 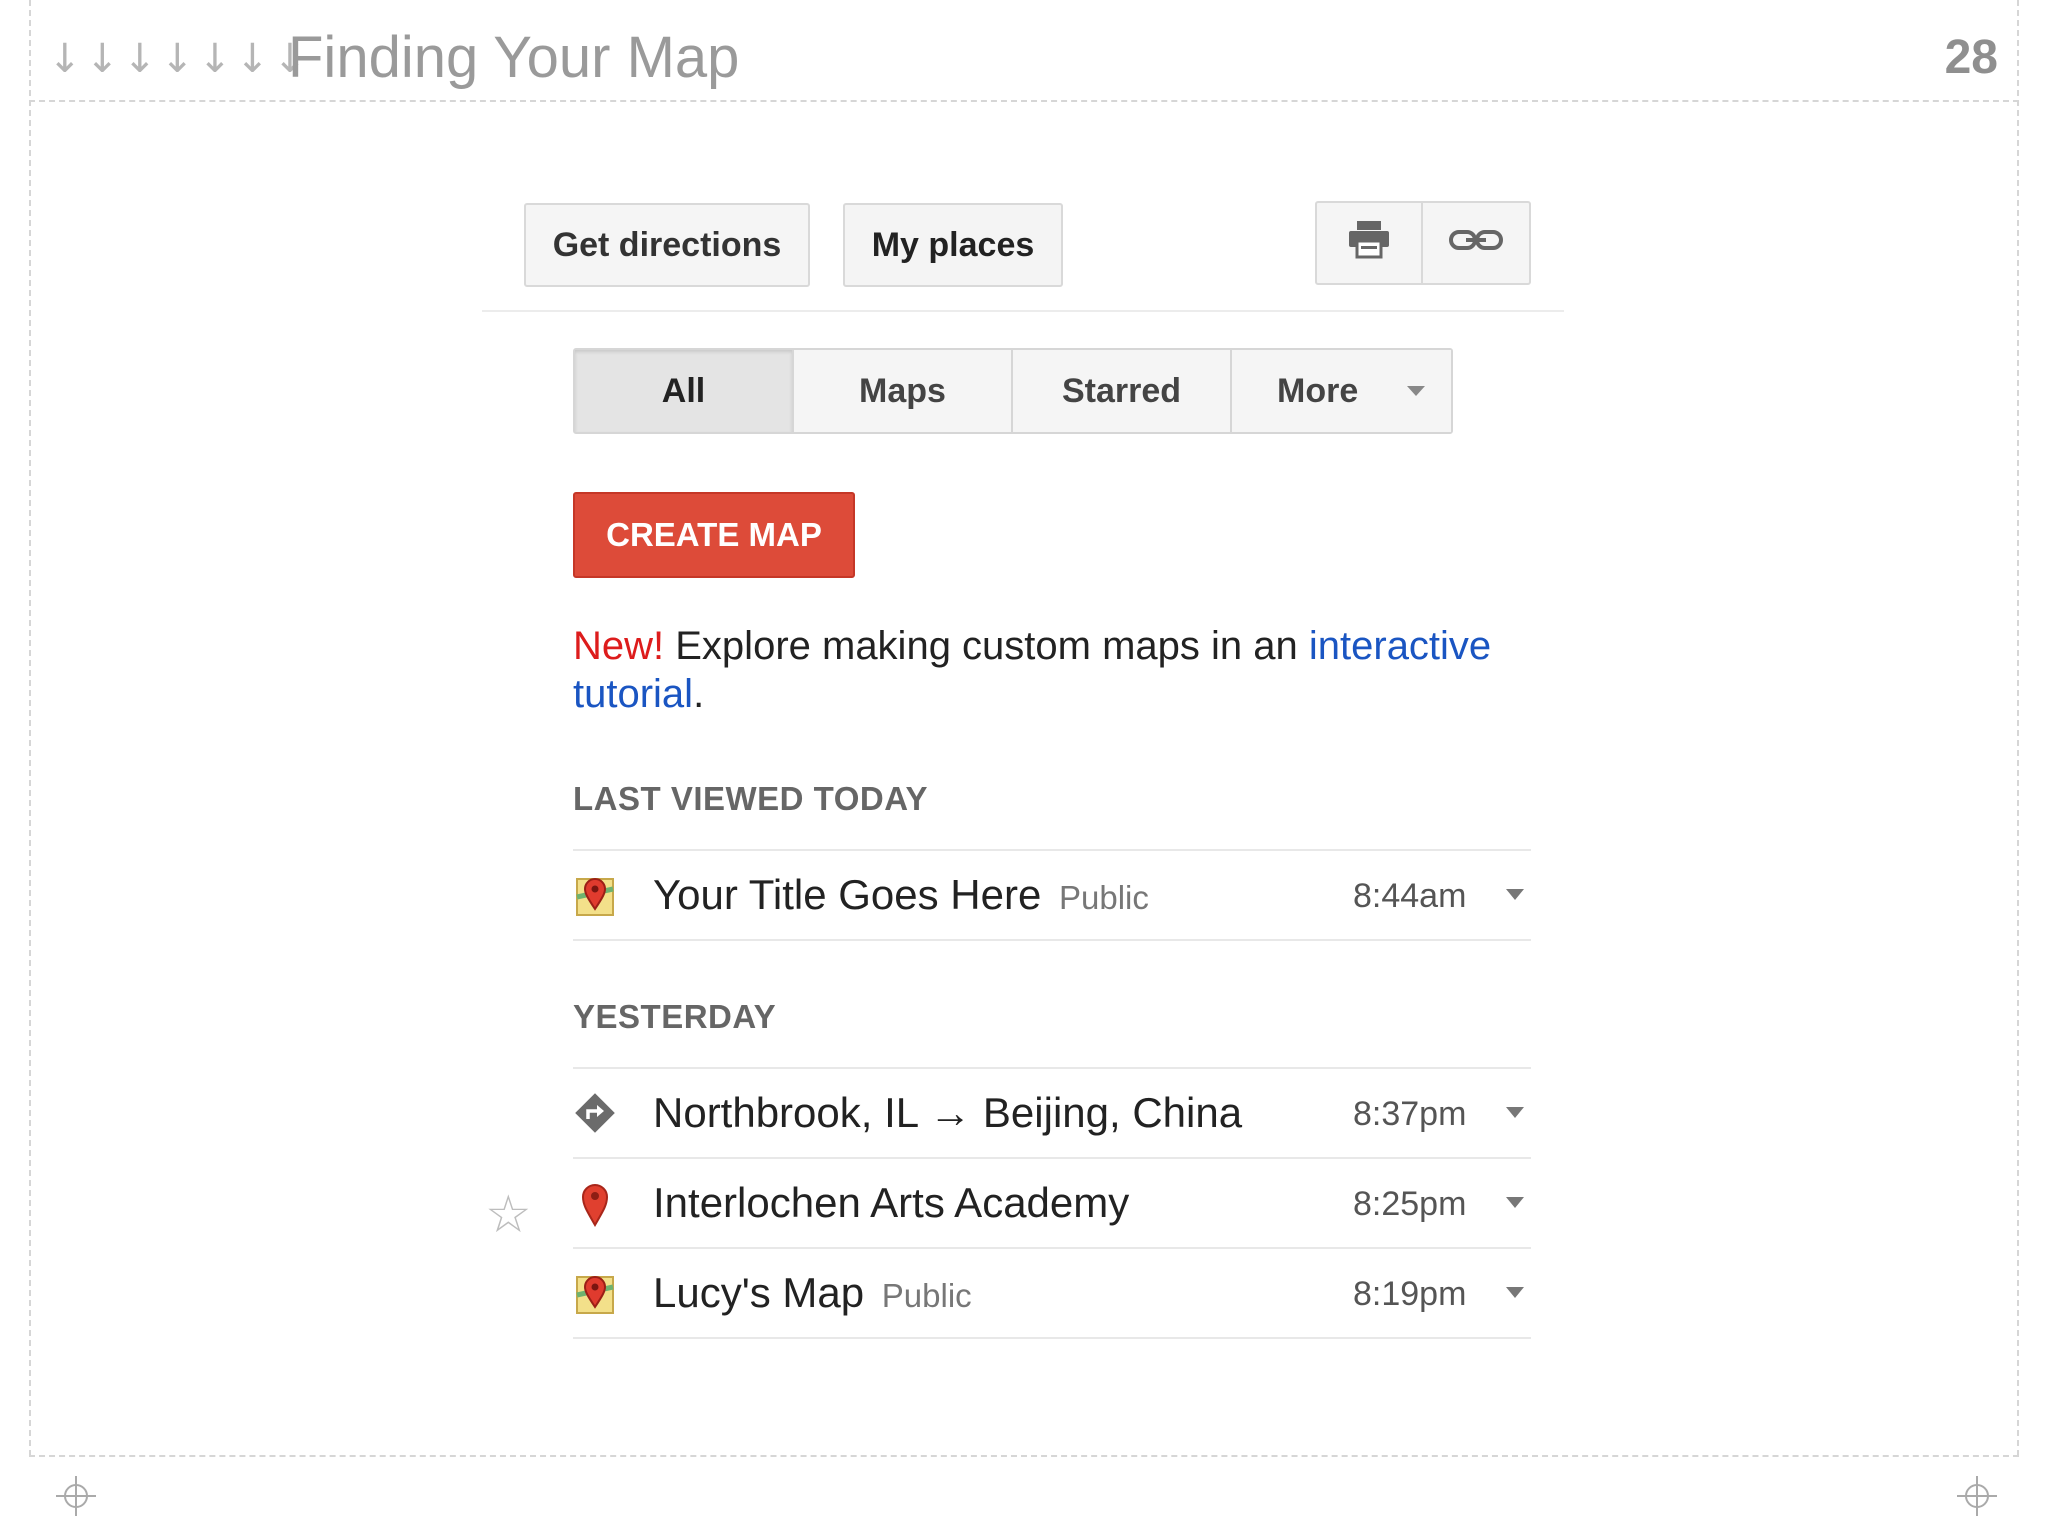 I want to click on map-list-item: Your Title Goes Here Public 8:44am, so click(x=1052, y=895).